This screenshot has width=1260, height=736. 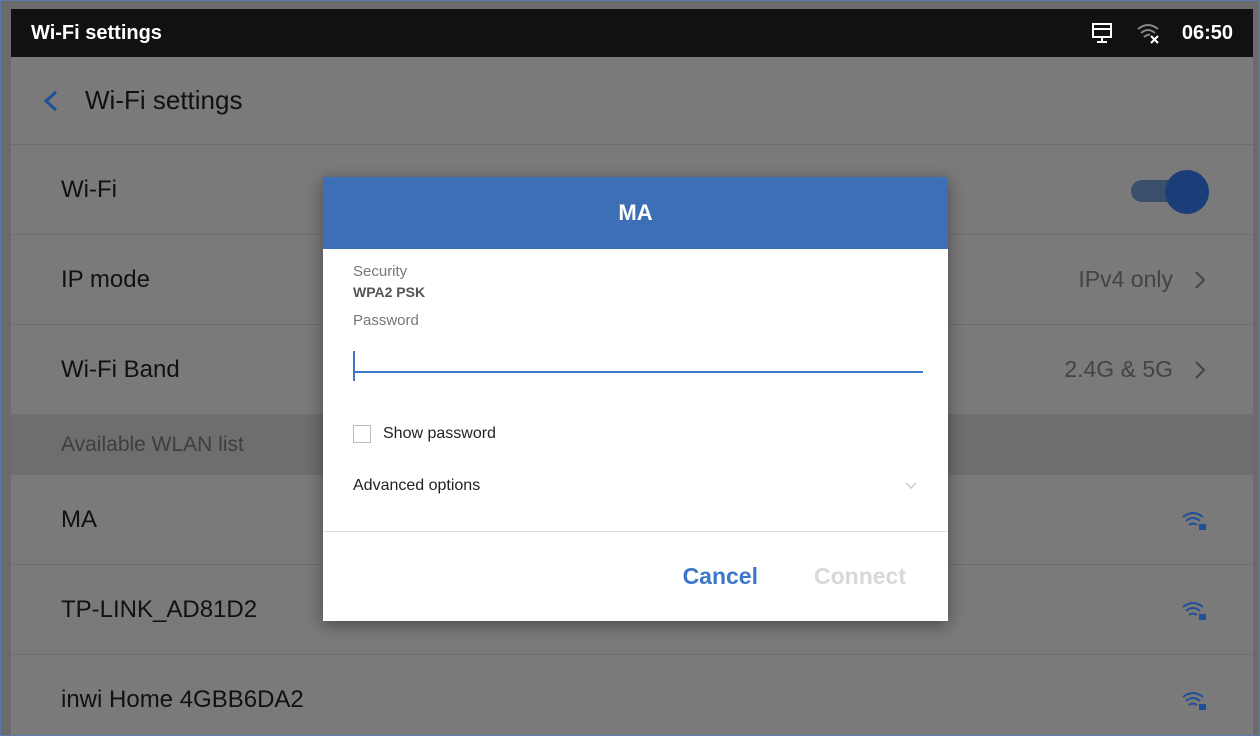 I want to click on dialog-title: MA, so click(x=635, y=212).